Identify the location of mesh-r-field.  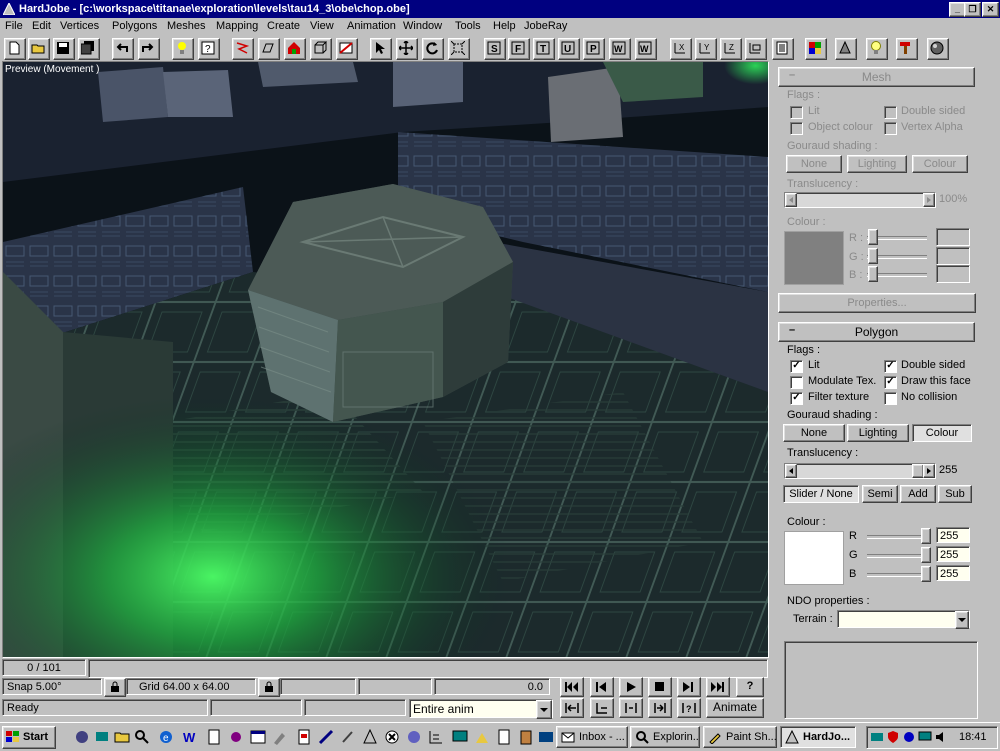
(953, 237).